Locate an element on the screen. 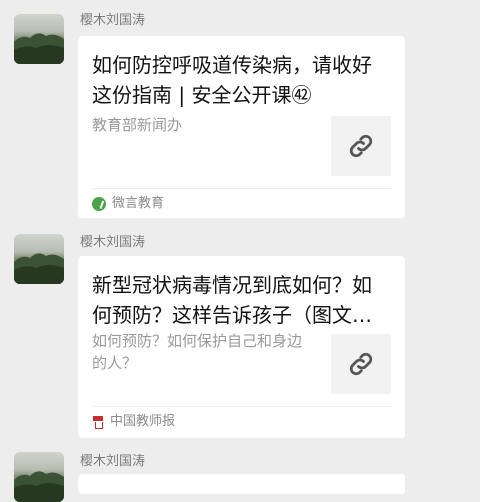  card-source: 微言教育 is located at coordinates (128, 204).